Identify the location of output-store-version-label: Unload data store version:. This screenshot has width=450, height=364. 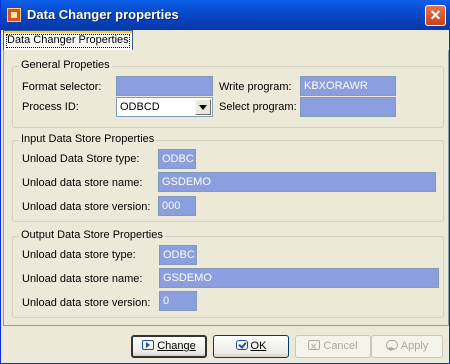
(86, 303).